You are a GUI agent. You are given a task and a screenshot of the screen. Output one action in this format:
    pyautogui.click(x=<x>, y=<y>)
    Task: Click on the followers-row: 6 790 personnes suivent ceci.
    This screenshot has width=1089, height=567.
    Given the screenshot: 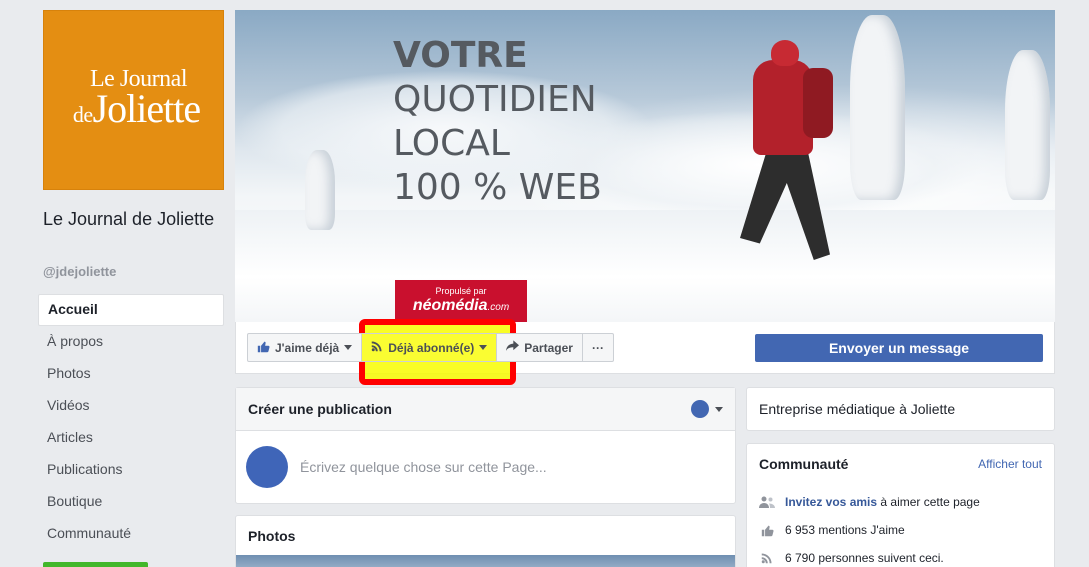 What is the action you would take?
    pyautogui.click(x=900, y=555)
    